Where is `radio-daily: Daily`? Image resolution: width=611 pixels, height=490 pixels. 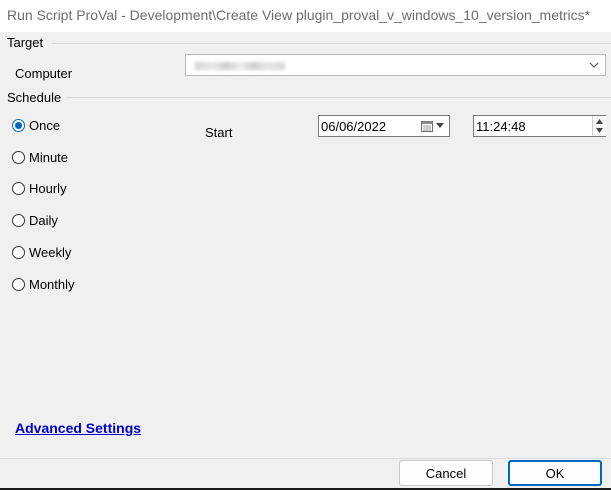 radio-daily: Daily is located at coordinates (35, 220).